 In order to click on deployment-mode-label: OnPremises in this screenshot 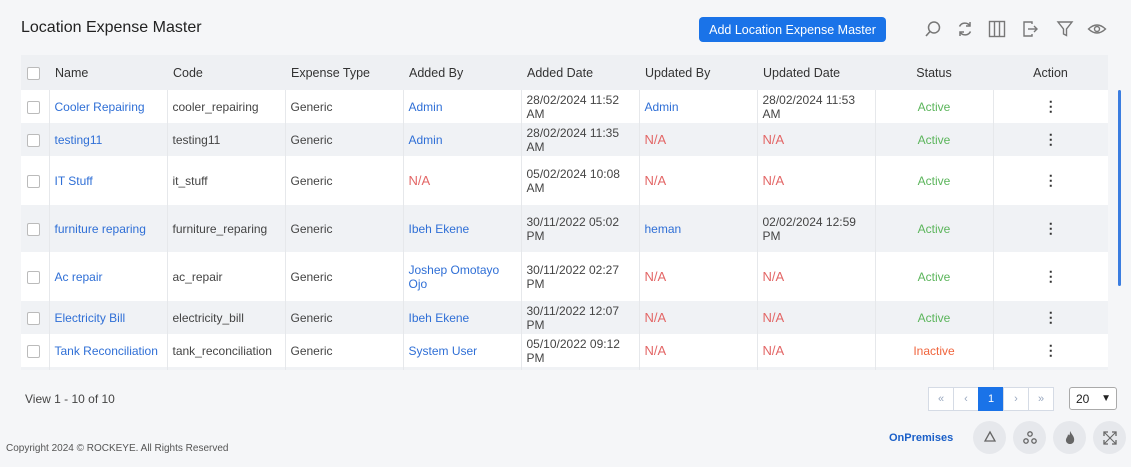, I will do `click(921, 438)`.